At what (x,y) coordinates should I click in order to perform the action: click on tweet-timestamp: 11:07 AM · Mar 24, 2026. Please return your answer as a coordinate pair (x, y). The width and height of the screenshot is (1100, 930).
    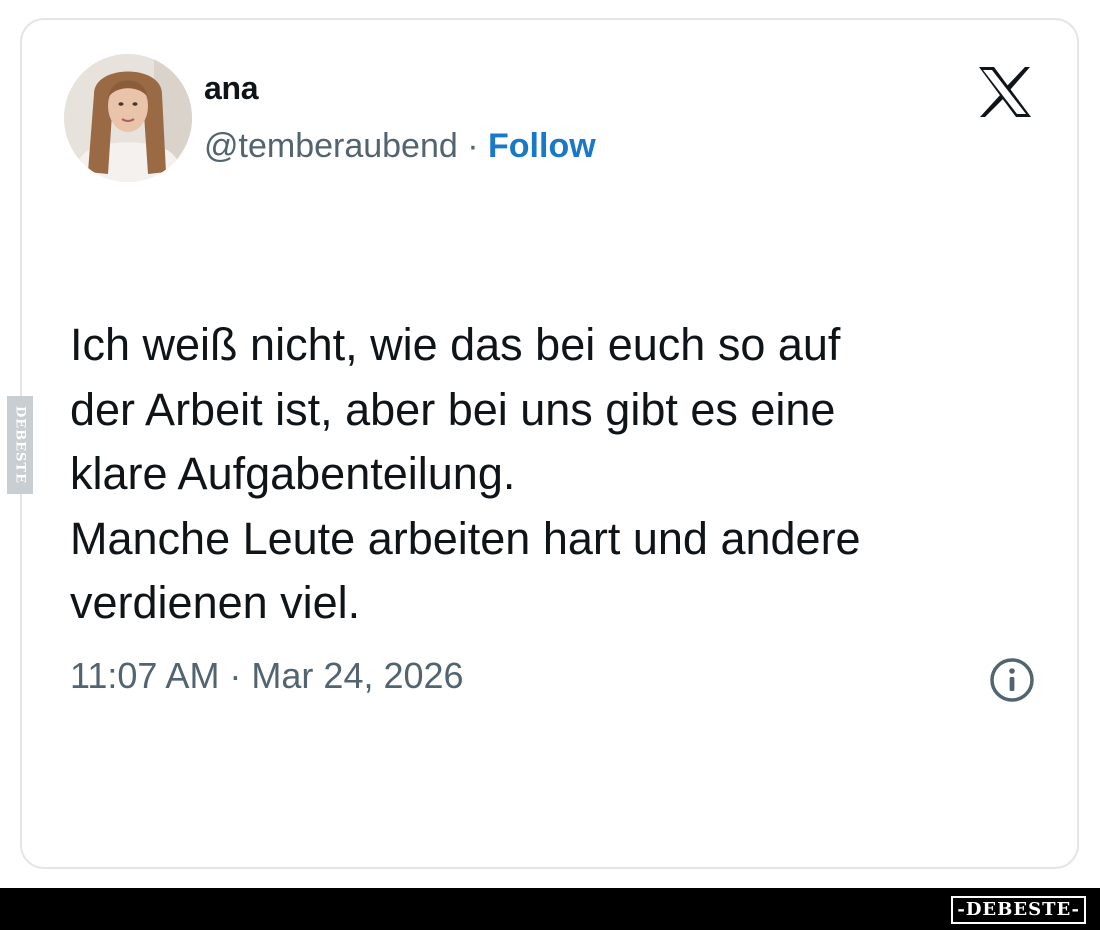
    Looking at the image, I should click on (267, 676).